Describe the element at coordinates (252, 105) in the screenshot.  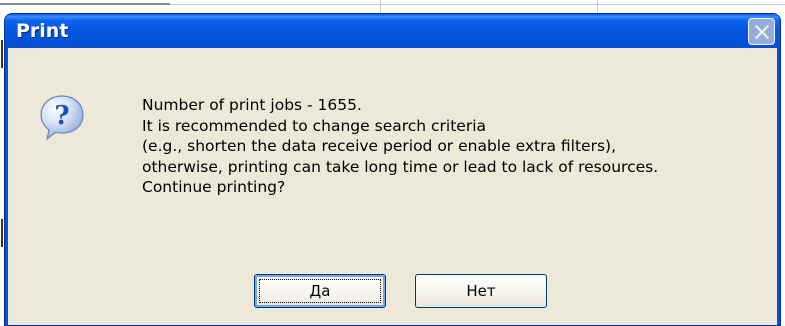
I see `message-line: Number of print jobs - 1655.` at that location.